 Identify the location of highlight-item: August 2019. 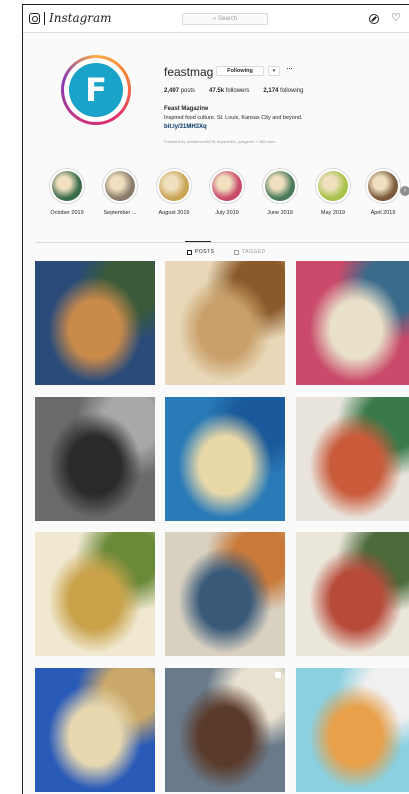
(174, 192).